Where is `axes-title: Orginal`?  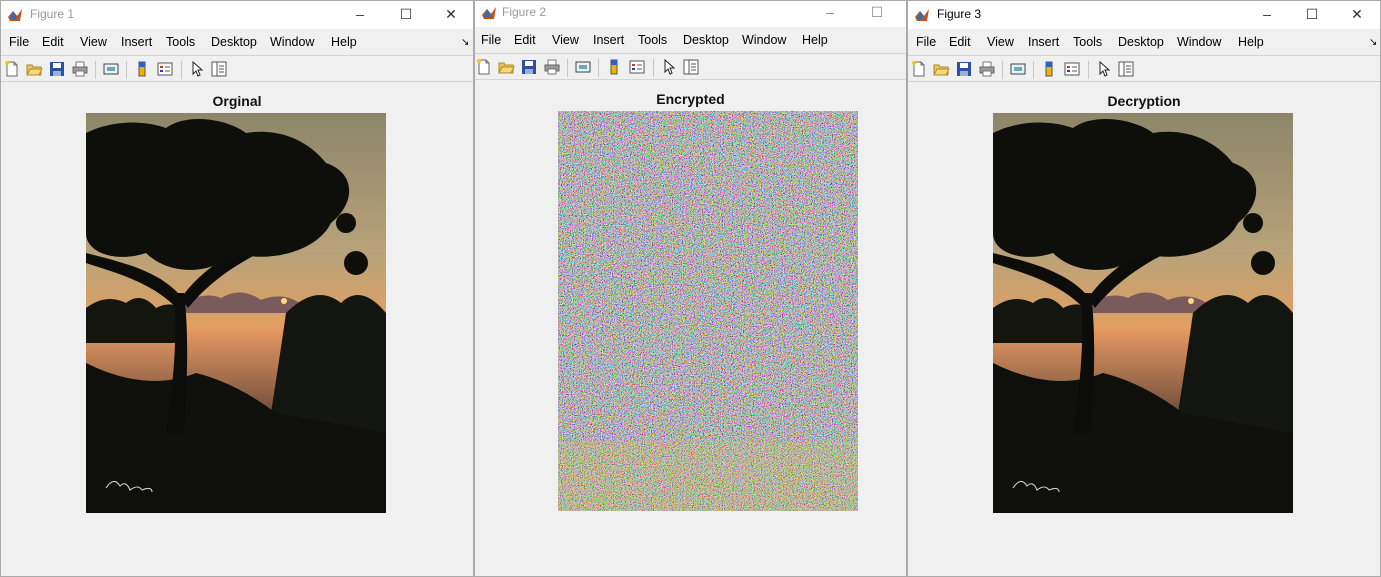 axes-title: Orginal is located at coordinates (237, 101).